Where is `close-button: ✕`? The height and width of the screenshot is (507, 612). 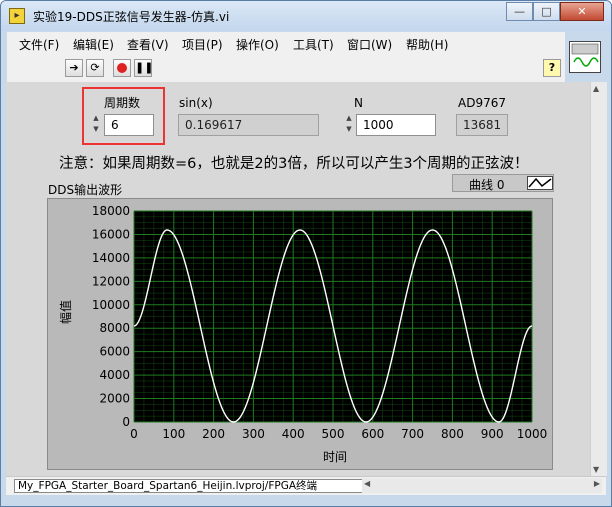 close-button: ✕ is located at coordinates (582, 11).